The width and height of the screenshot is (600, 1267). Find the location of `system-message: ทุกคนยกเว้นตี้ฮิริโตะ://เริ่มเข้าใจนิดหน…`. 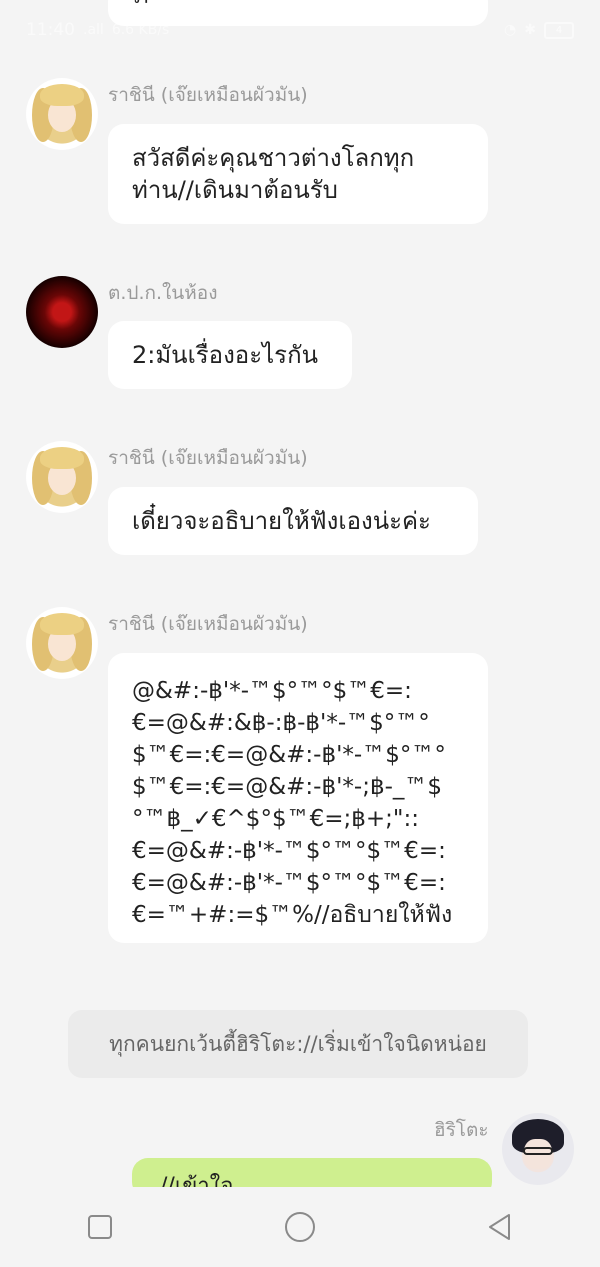

system-message: ทุกคนยกเว้นตี้ฮิริโตะ://เริ่มเข้าใจนิดหน… is located at coordinates (298, 1044).